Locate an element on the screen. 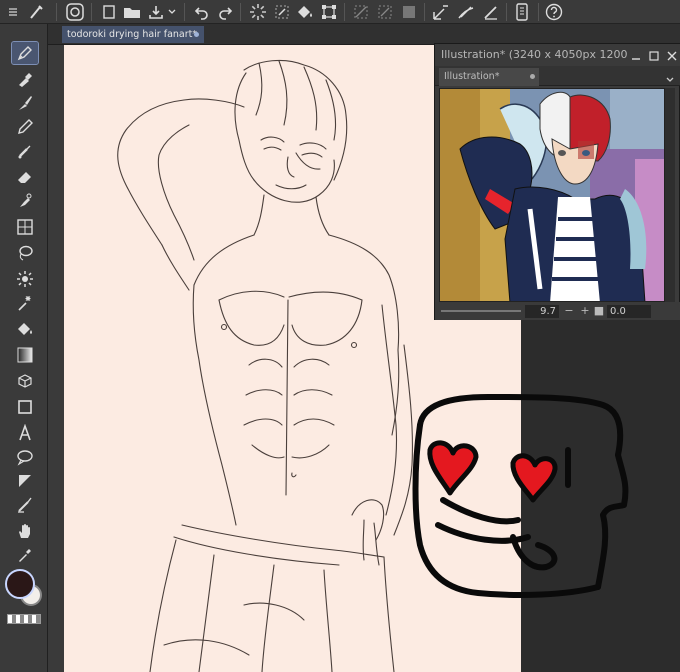 The image size is (680, 672). snap-special-ruler-icon is located at coordinates (466, 12).